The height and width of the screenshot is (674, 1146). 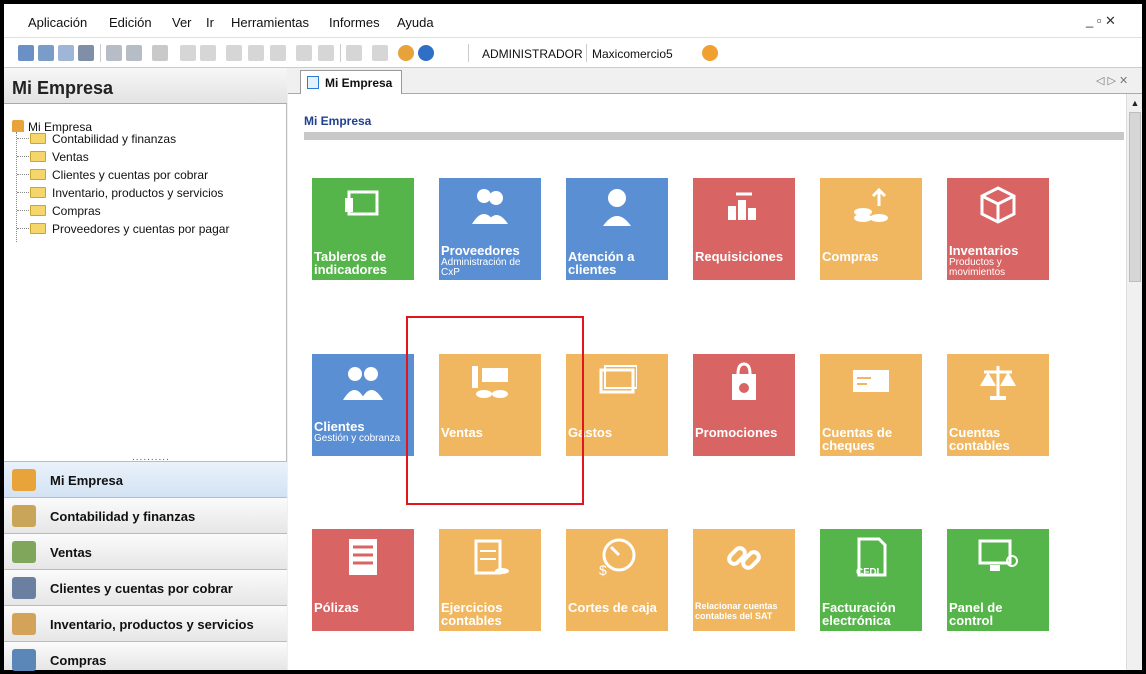 I want to click on tree-item-contabilidad: Contabilidad y finanzas, so click(x=103, y=139).